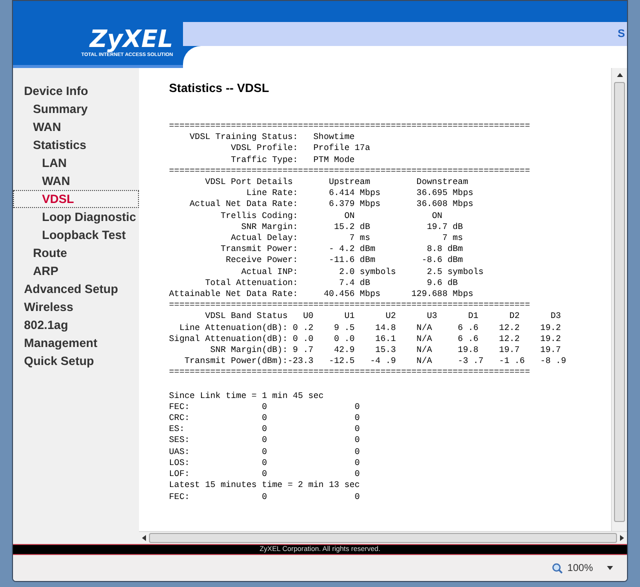 This screenshot has height=587, width=640. I want to click on stats-line: Signal Attenuation(dB): 0 .0 0 .0 16.1 N/A 6 .6 12.2 19.2, so click(365, 340).